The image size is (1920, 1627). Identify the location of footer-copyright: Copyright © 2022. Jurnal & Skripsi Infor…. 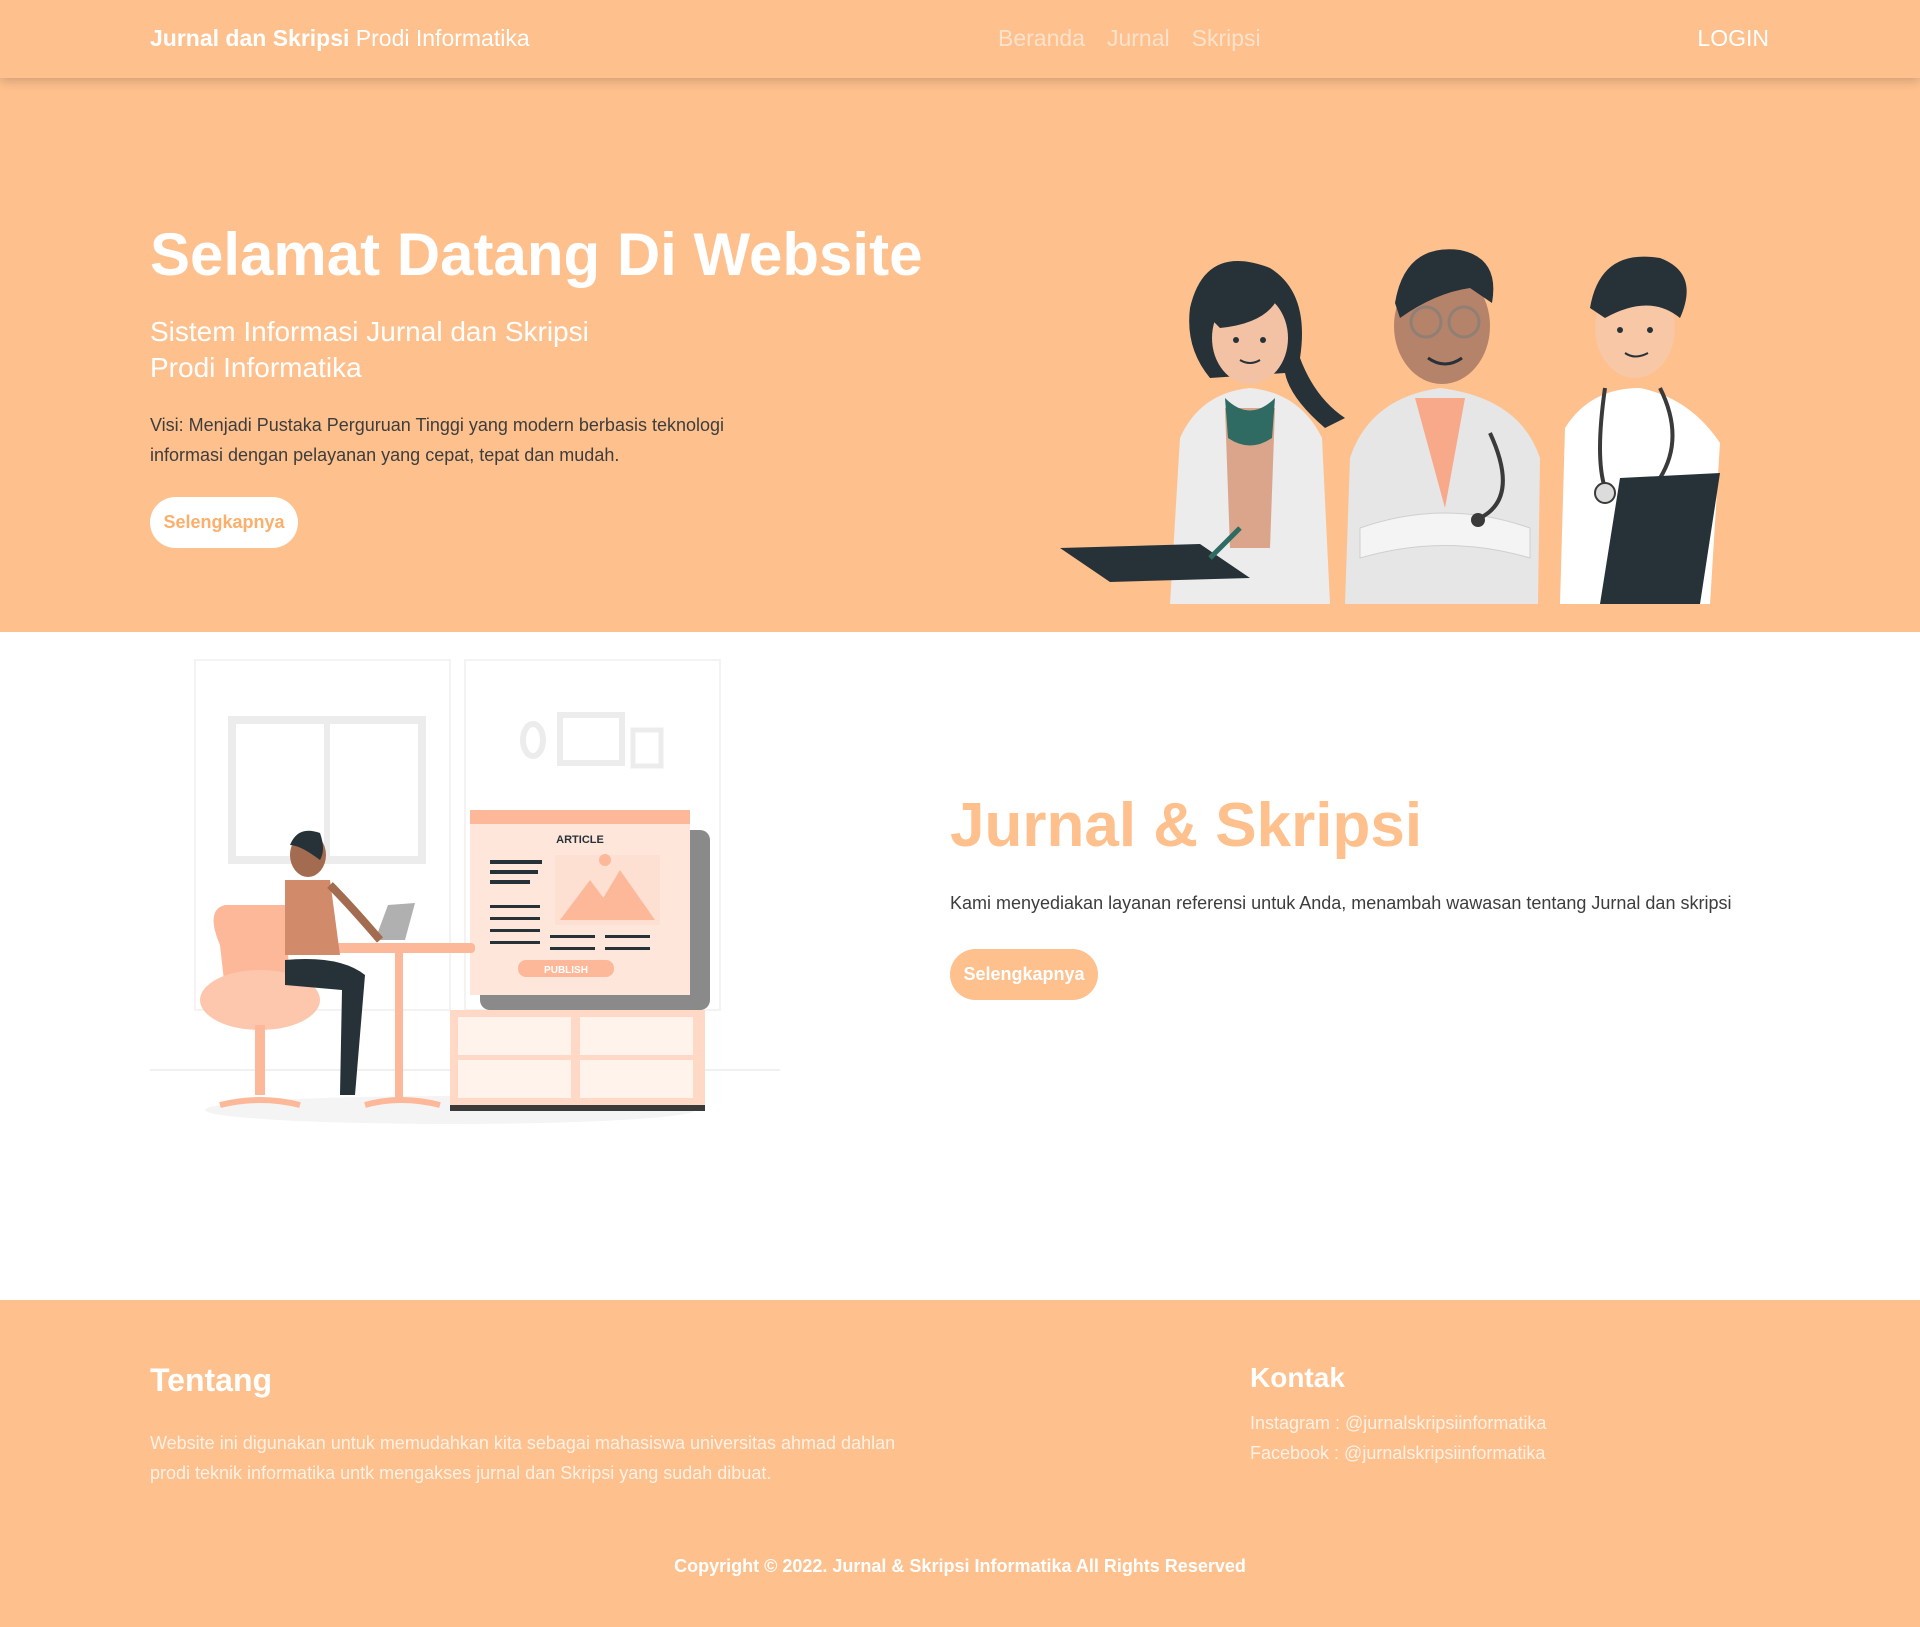
(960, 1566).